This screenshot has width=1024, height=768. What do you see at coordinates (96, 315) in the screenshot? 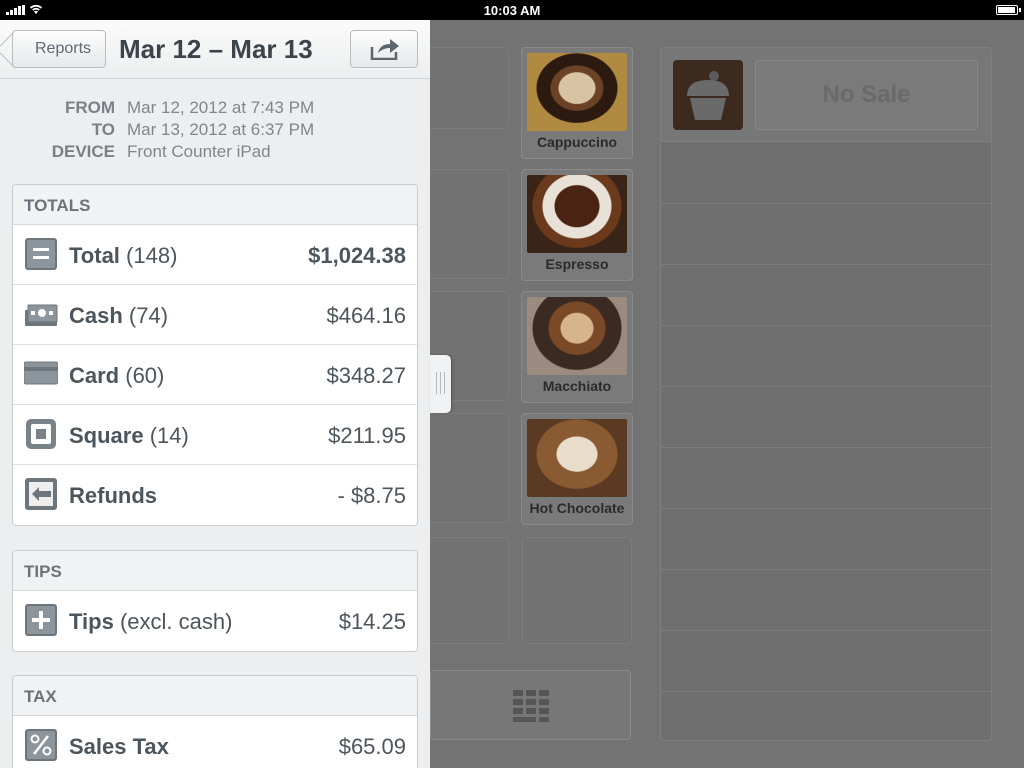
I see `row-name: Cash` at bounding box center [96, 315].